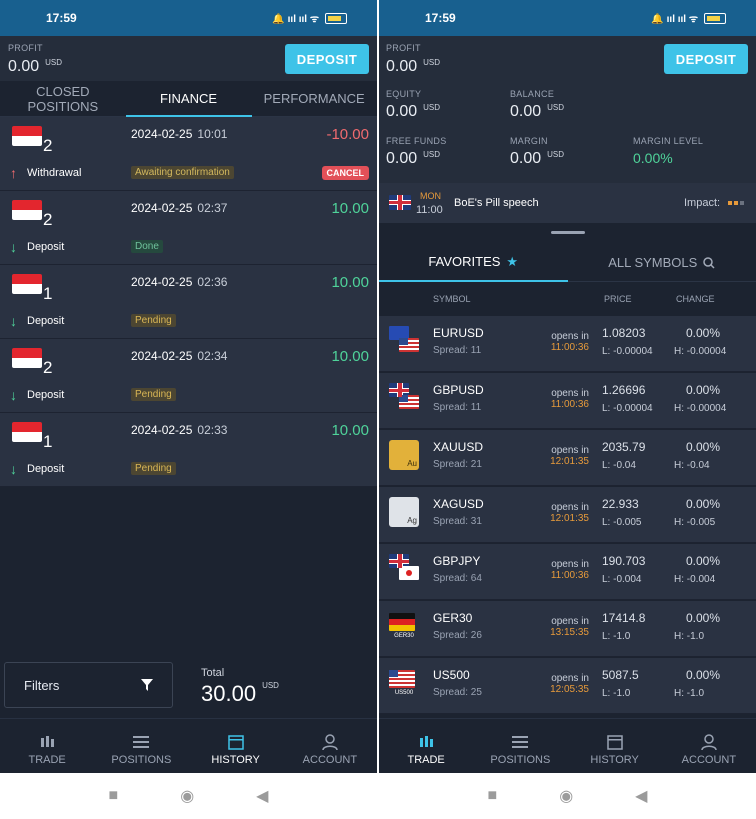 This screenshot has height=819, width=756. I want to click on total-currency: USD, so click(270, 685).